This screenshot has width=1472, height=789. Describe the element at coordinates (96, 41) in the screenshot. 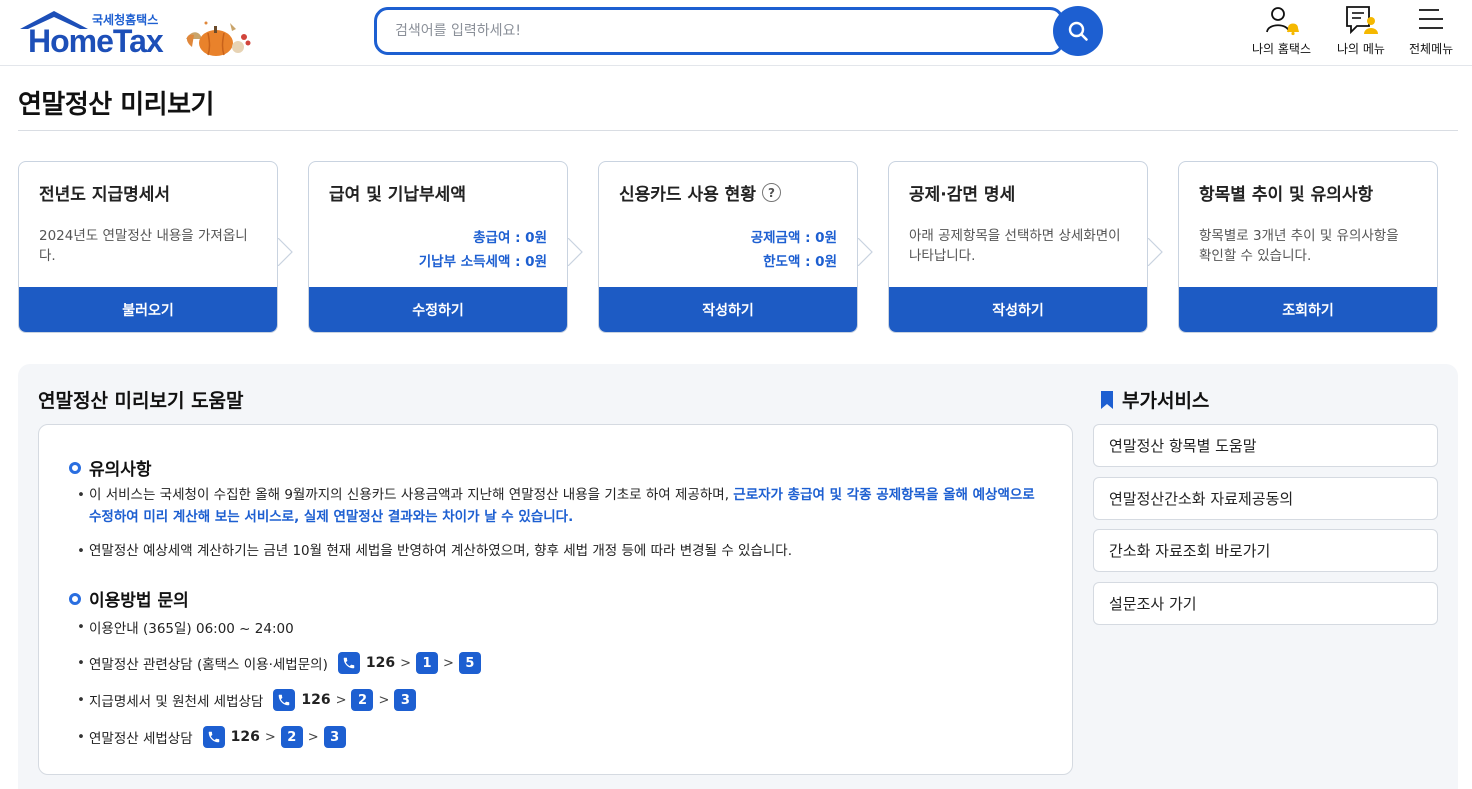

I see `logo-wordmark: HomeTax` at that location.